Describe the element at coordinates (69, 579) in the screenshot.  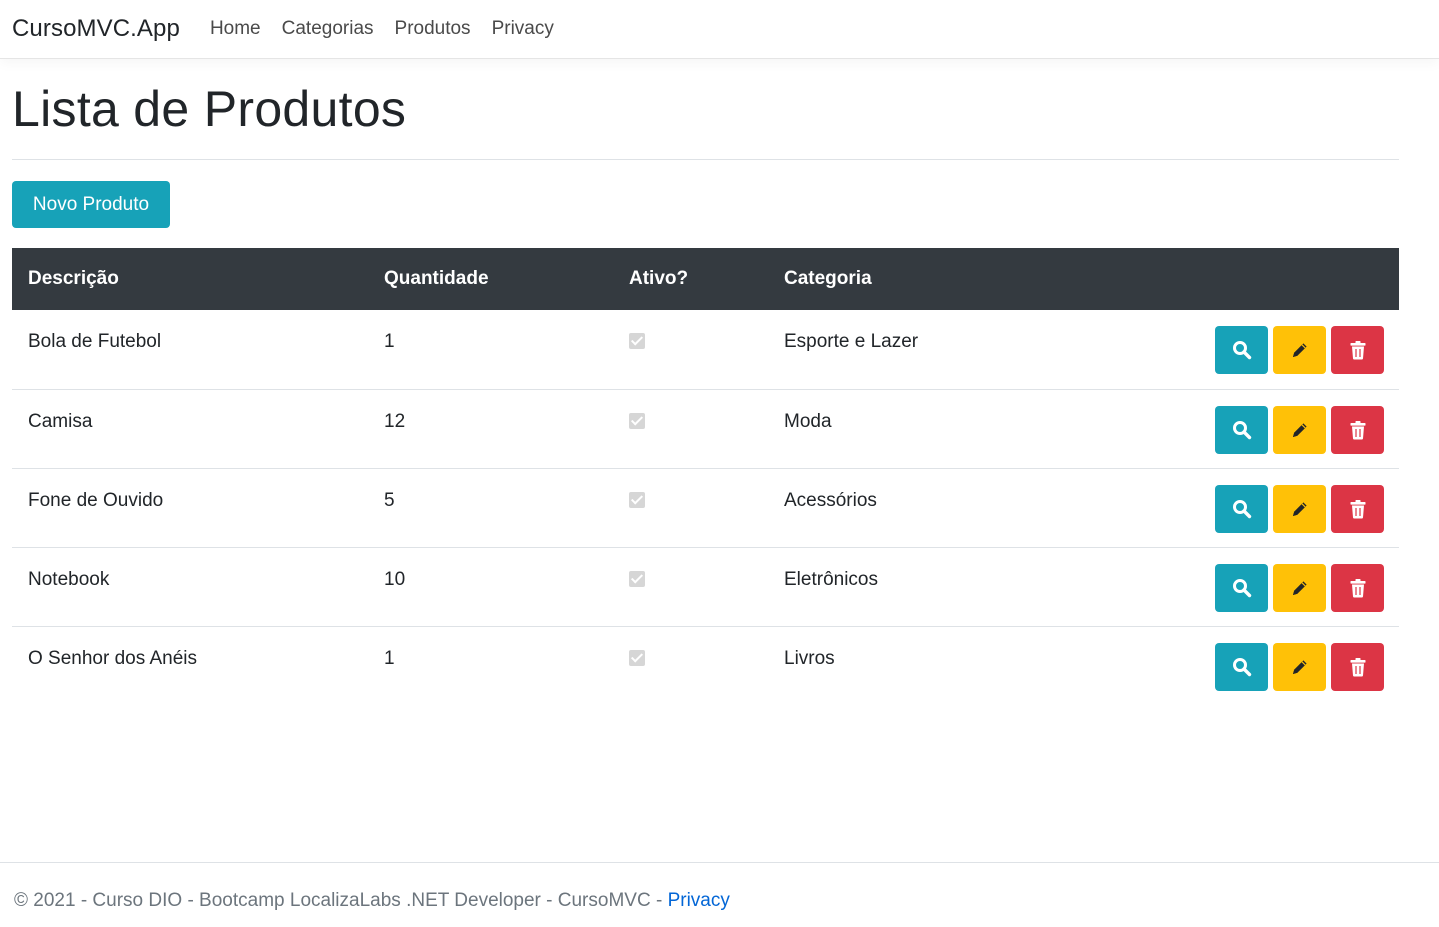
I see `cell-descricao: Notebook` at that location.